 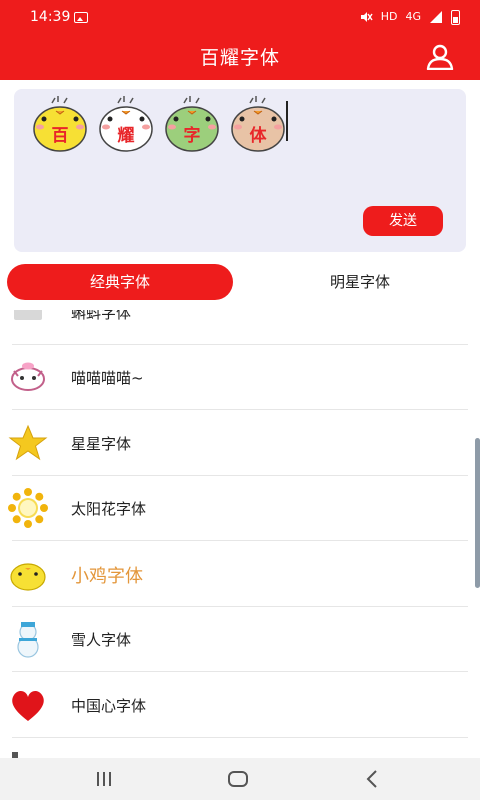 I want to click on recent-apps-icon, so click(x=104, y=779).